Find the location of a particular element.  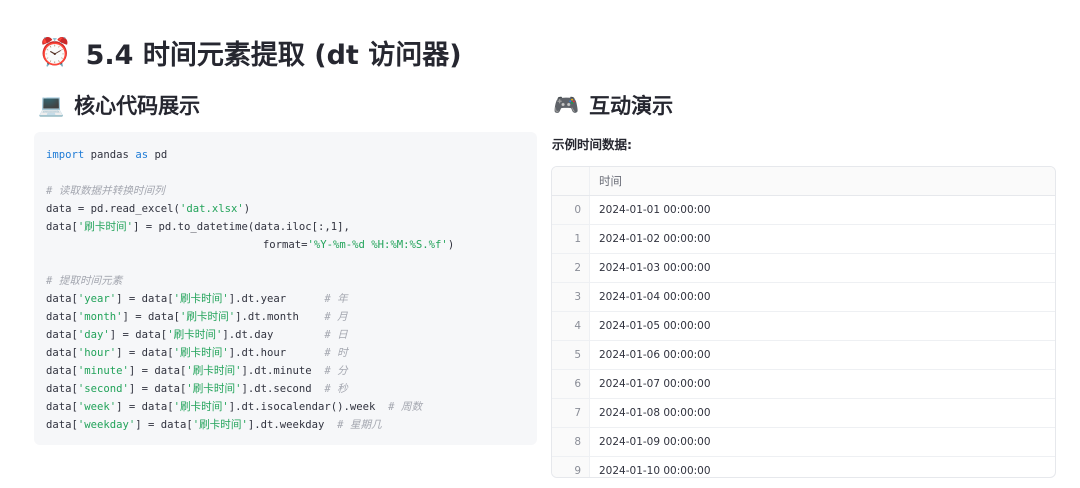

code-token: # 分 is located at coordinates (336, 371).